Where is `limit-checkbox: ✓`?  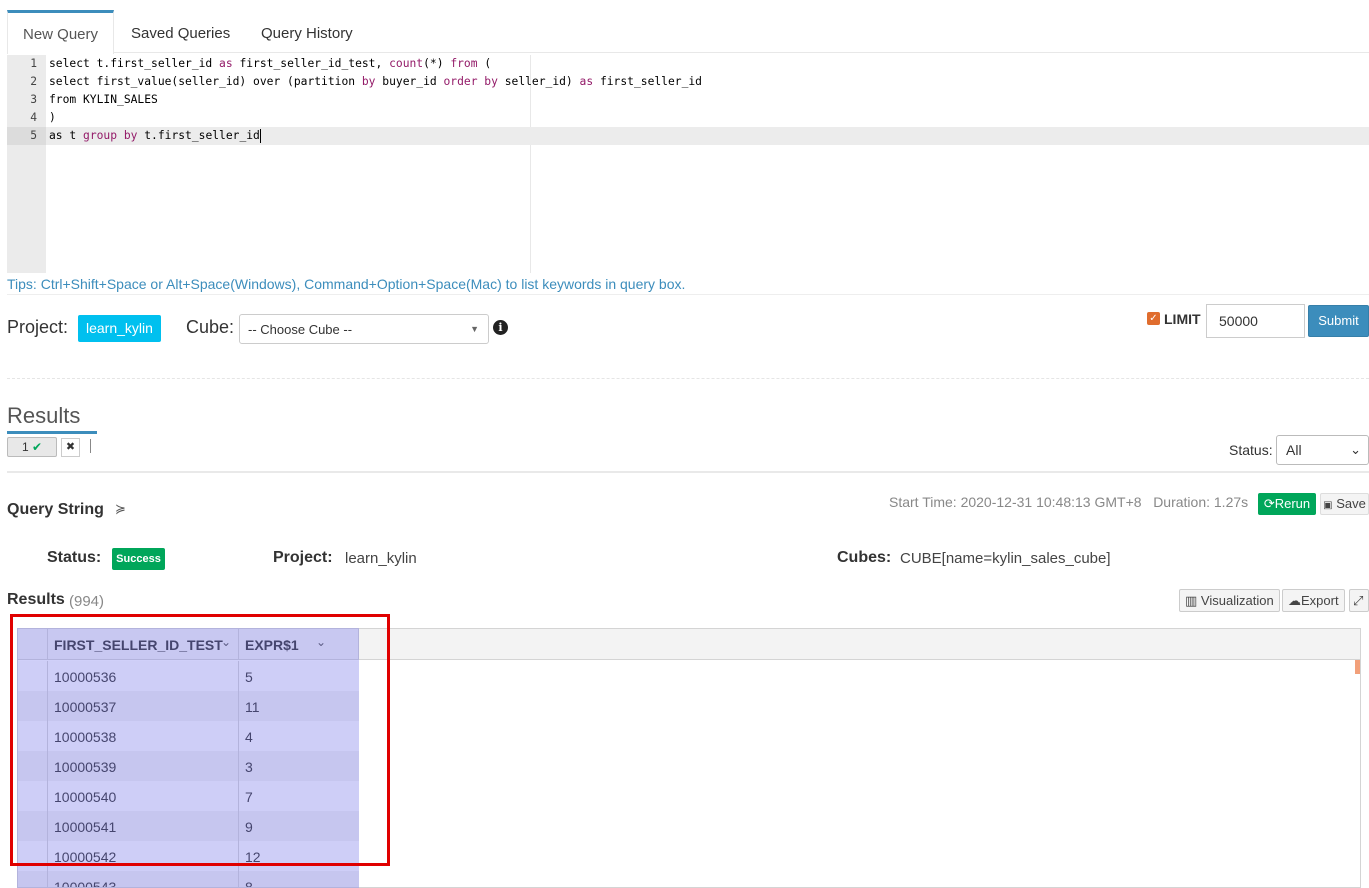 limit-checkbox: ✓ is located at coordinates (1153, 318).